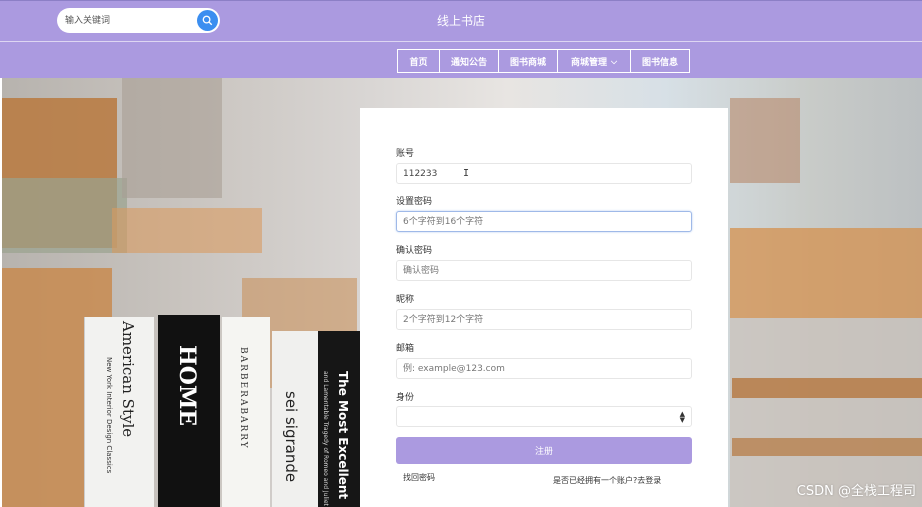  What do you see at coordinates (682, 417) in the screenshot?
I see `select-arrows-icon: ▲ ▼` at bounding box center [682, 417].